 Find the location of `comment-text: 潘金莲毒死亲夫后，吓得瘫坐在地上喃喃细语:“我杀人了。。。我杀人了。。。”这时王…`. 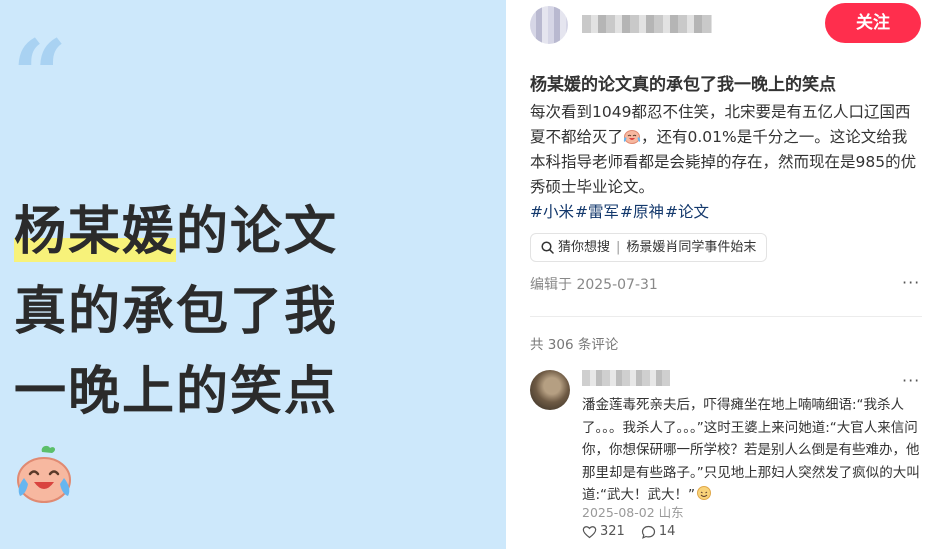

comment-text: 潘金莲毒死亲夫后，吓得瘫坐在地上喃喃细语:“我杀人了。。。我杀人了。。。”这时王… is located at coordinates (752, 450).